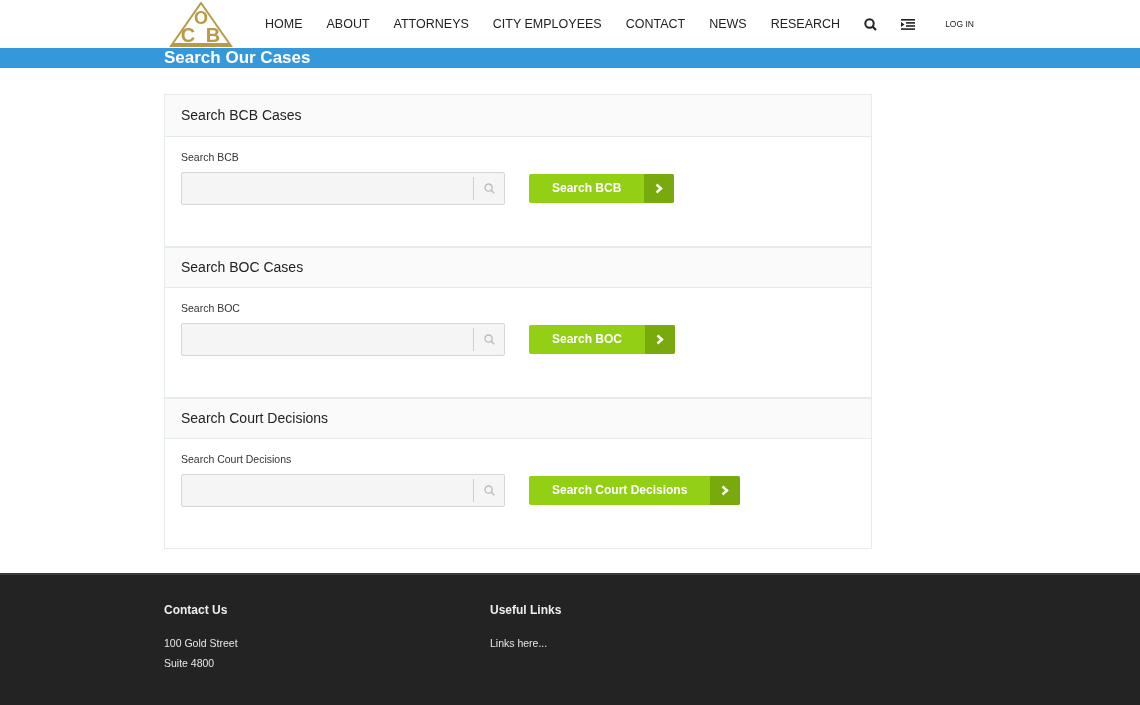 Image resolution: width=1140 pixels, height=705 pixels. I want to click on panel-title: Search BCB Cases, so click(241, 116).